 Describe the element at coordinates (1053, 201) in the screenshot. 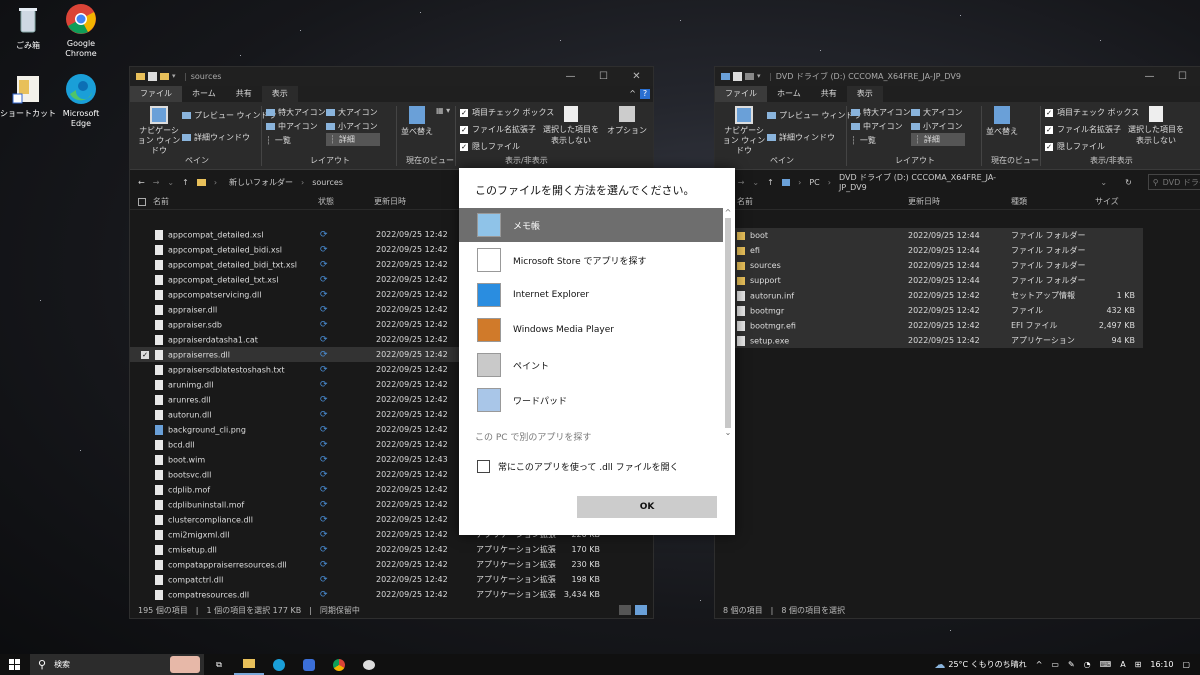

I see `column-type: 種類` at that location.